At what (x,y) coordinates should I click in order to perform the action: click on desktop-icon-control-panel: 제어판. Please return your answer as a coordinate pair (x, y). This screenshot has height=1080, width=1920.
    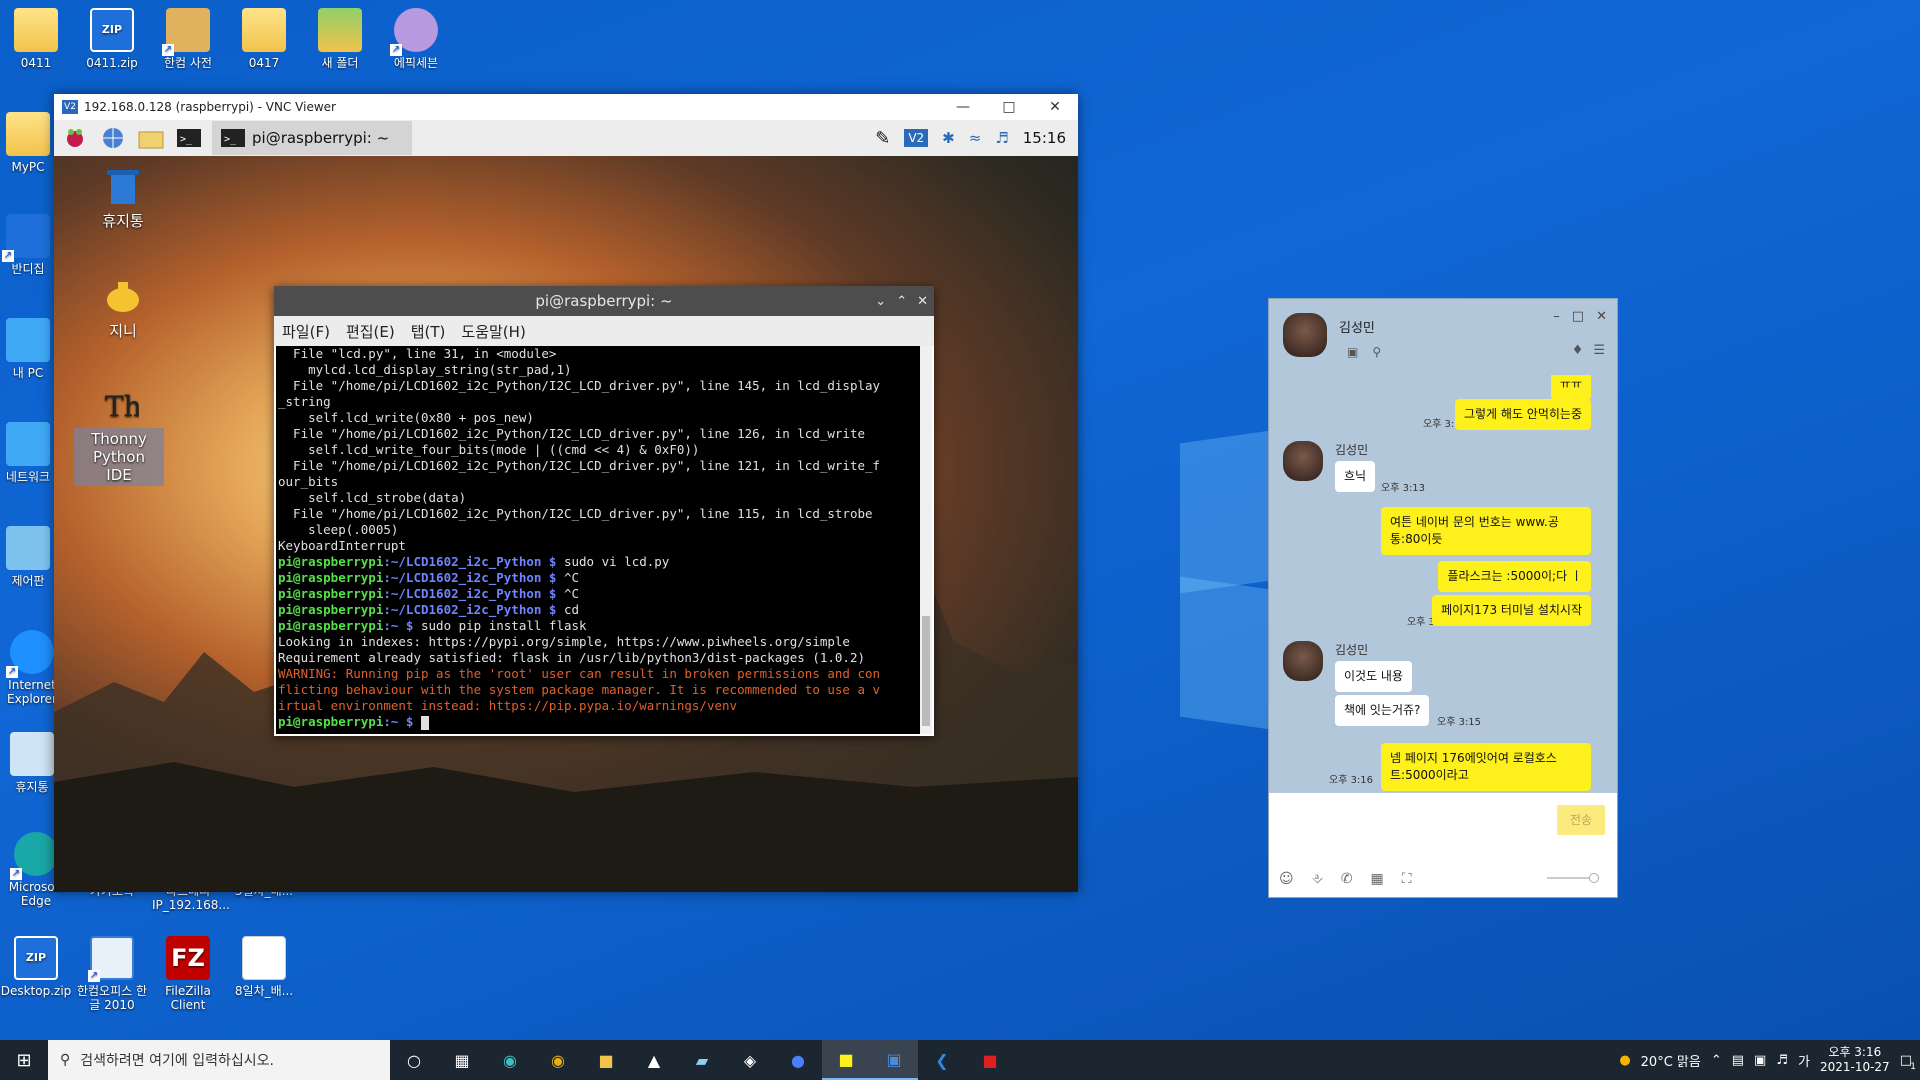
    Looking at the image, I should click on (28, 557).